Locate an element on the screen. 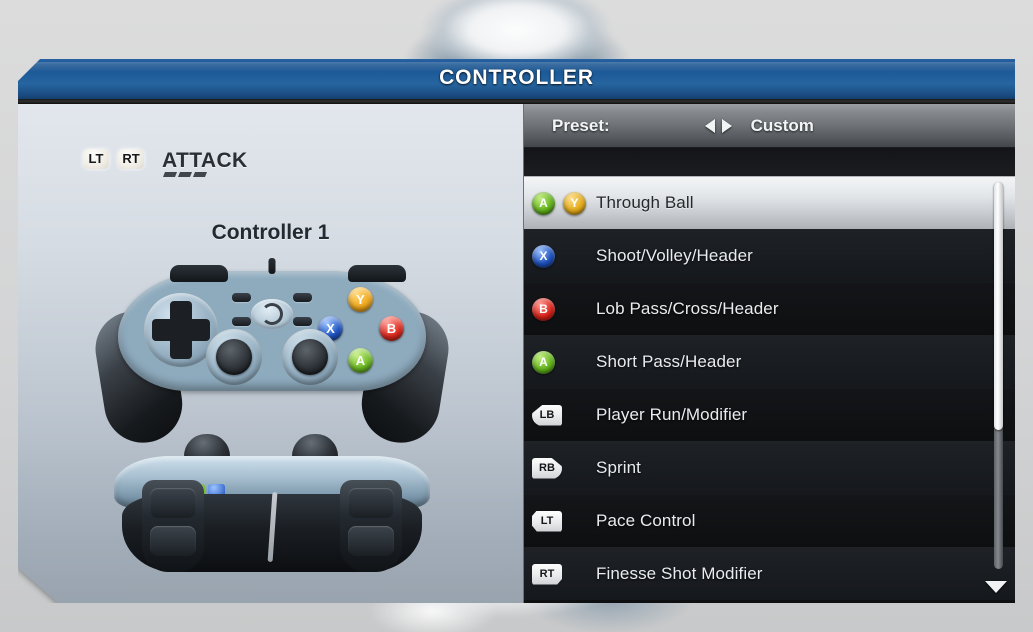 This screenshot has height=632, width=1033. binding-icons: RB is located at coordinates (560, 468).